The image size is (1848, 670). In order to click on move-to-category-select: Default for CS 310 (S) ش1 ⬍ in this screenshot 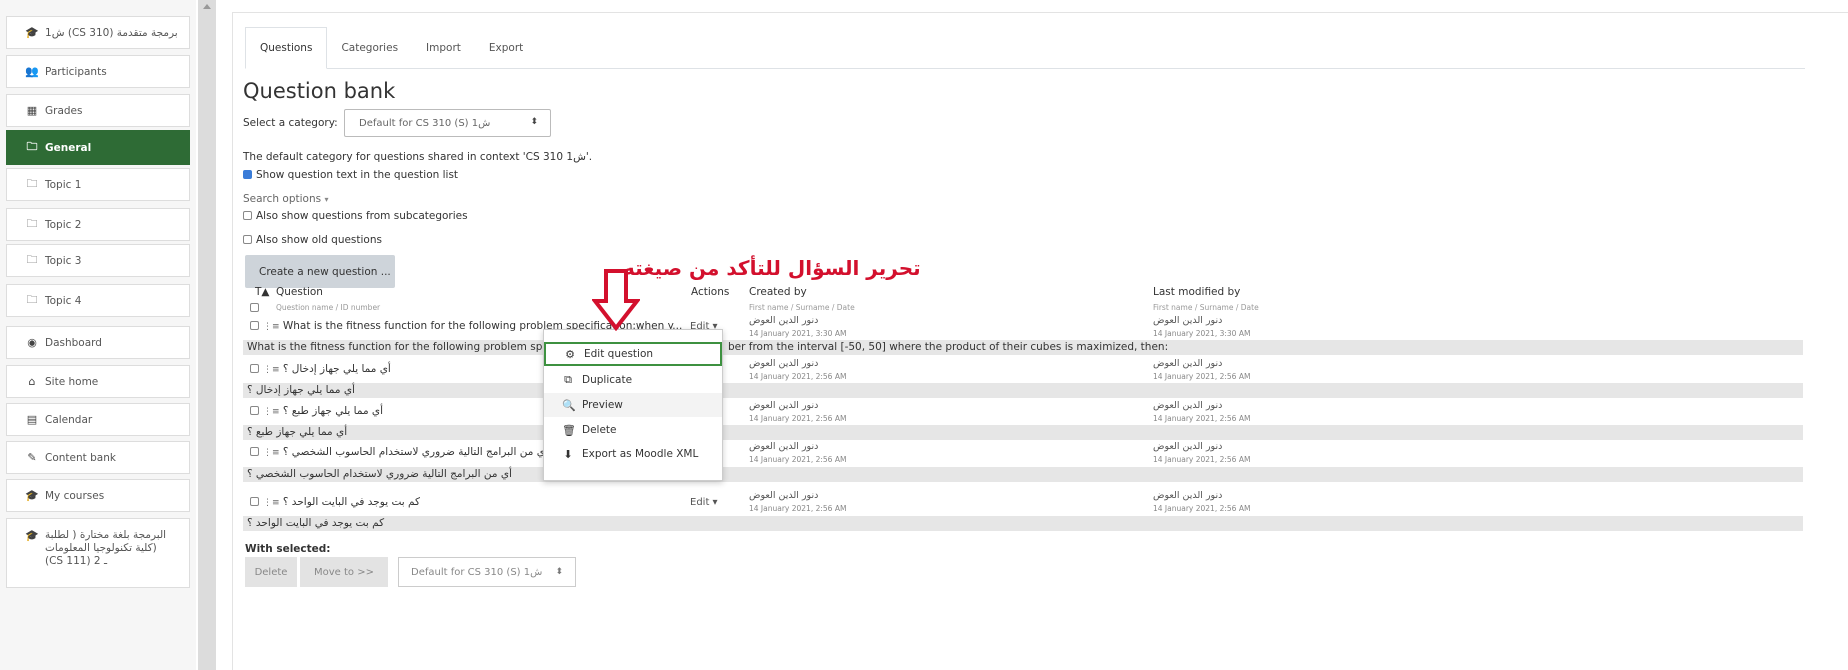, I will do `click(487, 572)`.